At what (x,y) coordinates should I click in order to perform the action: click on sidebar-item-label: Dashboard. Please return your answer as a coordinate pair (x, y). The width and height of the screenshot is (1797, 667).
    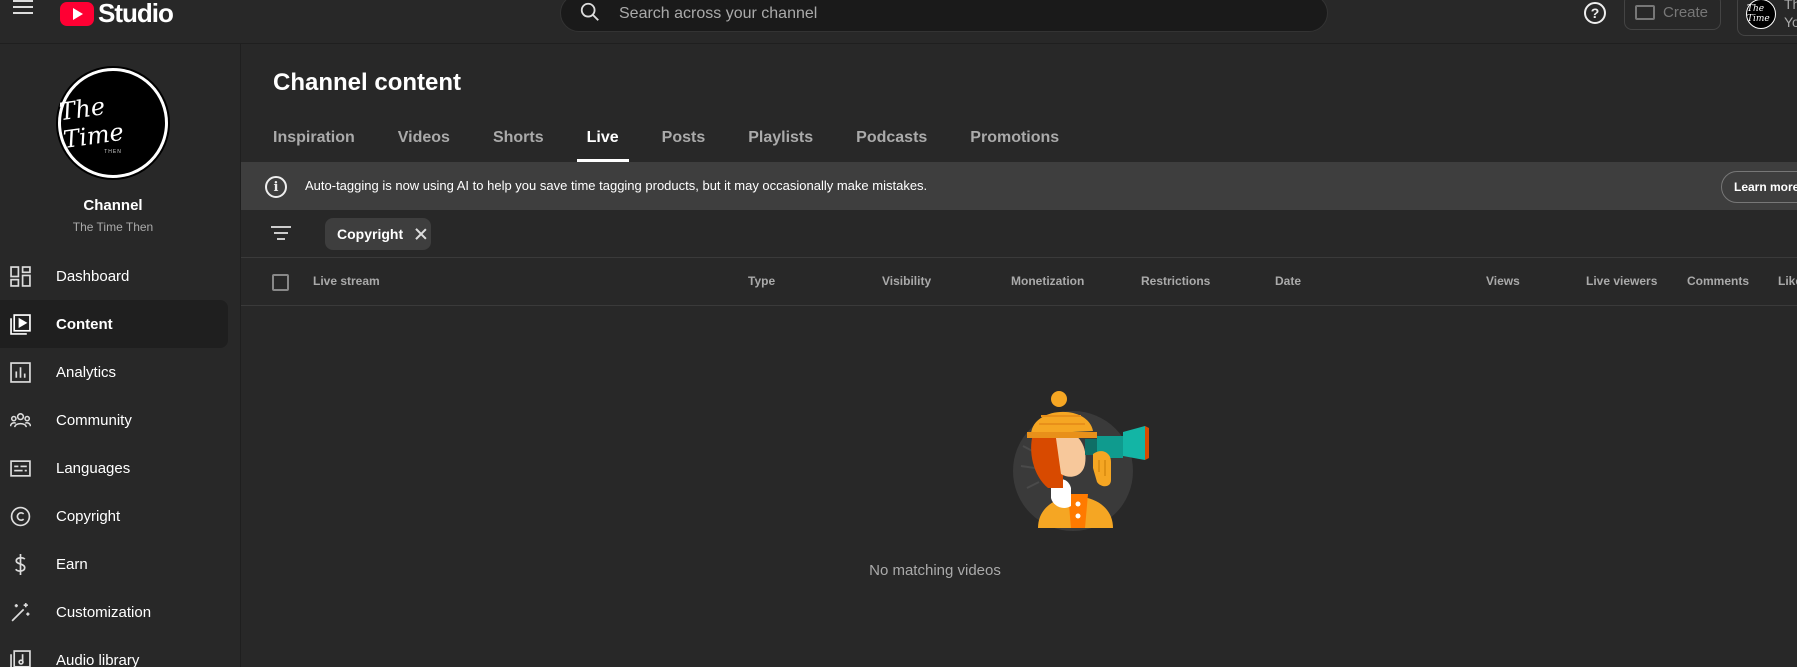
    Looking at the image, I should click on (93, 276).